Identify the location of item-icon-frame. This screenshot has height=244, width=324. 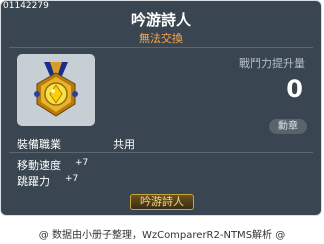
(56, 90).